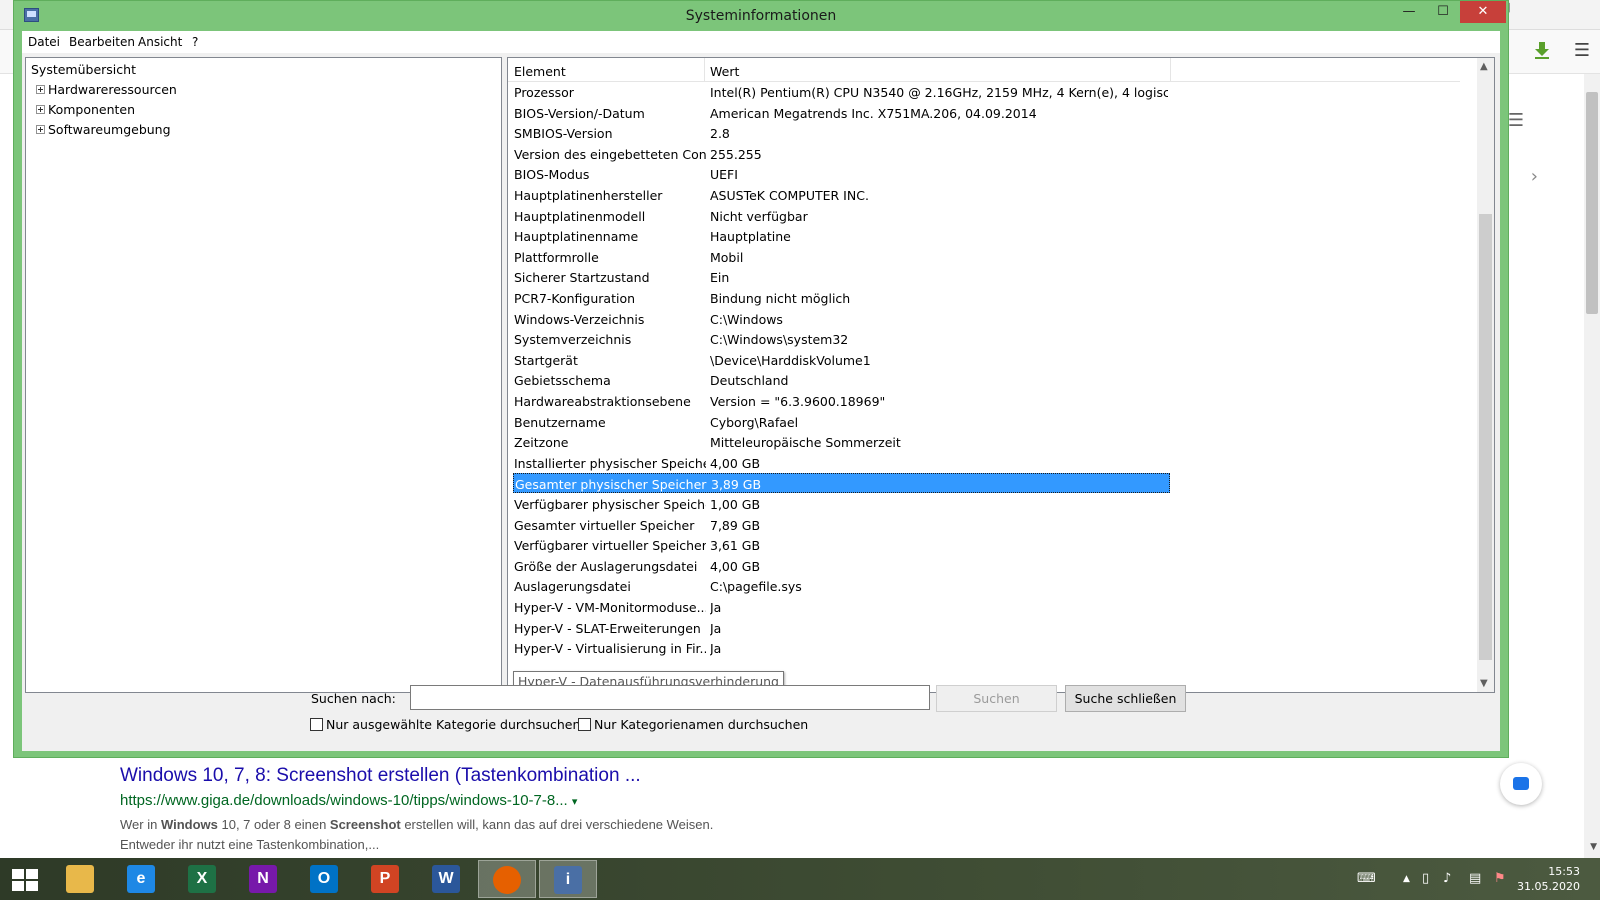 The width and height of the screenshot is (1600, 900). Describe the element at coordinates (841, 422) in the screenshot. I see `table-row: Benutzername Cyborg\Rafael` at that location.